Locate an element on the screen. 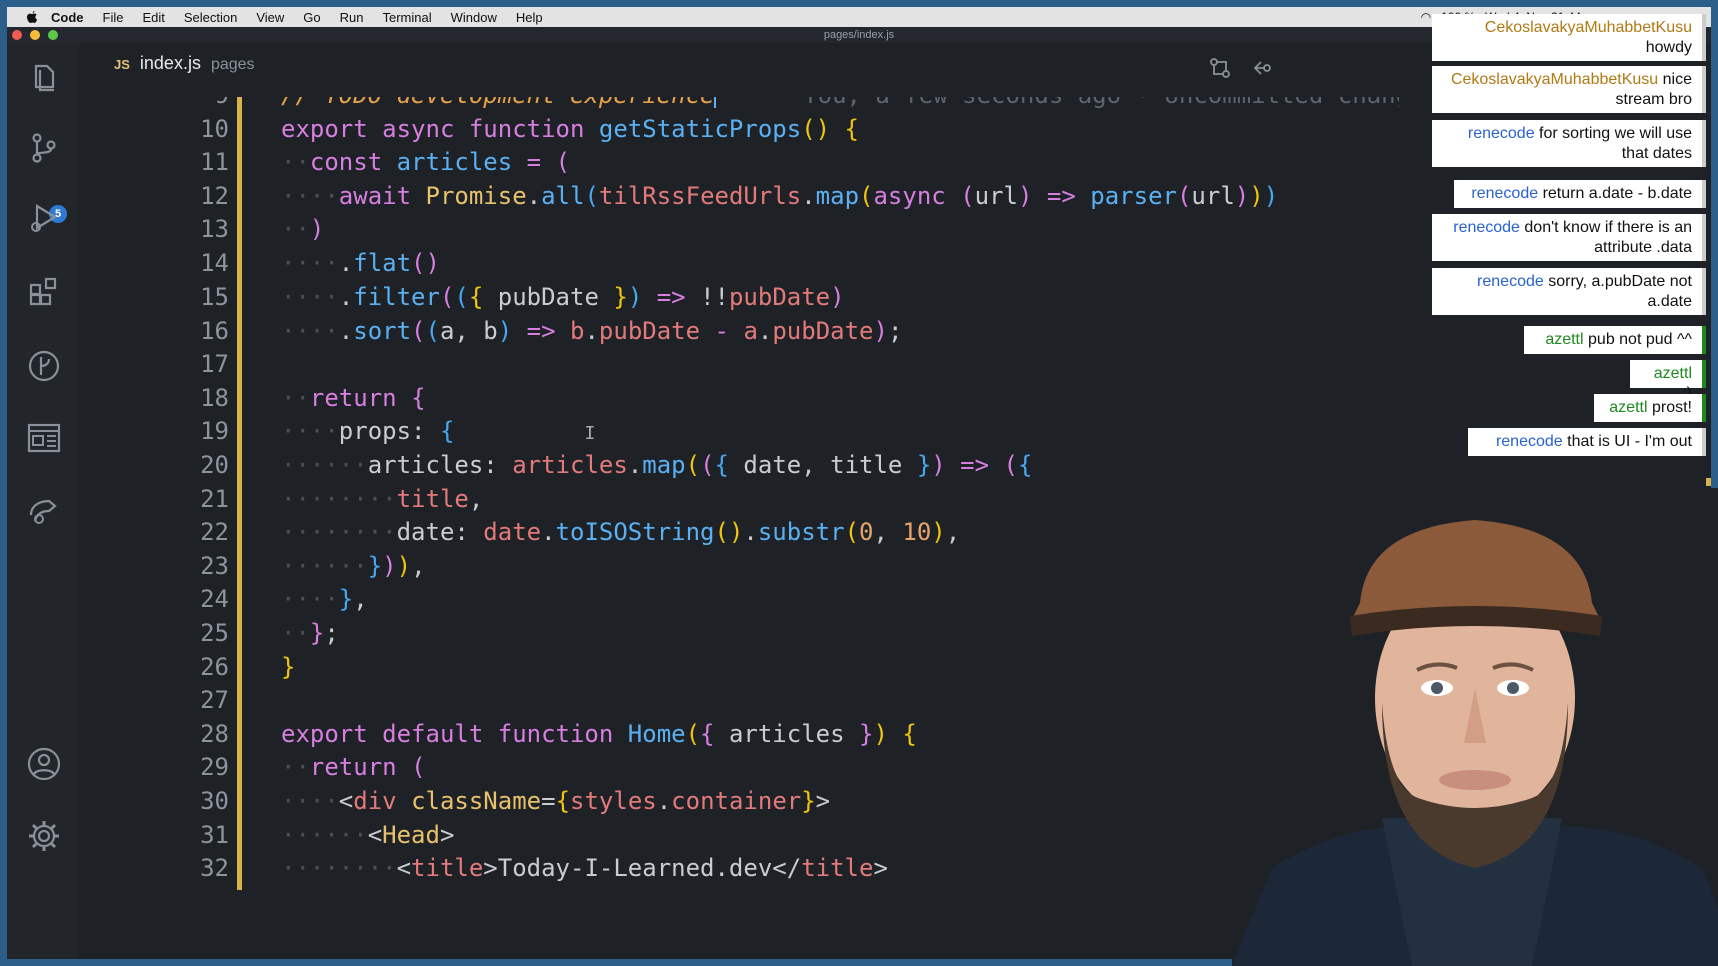 Image resolution: width=1718 pixels, height=966 pixels. explorer-icon is located at coordinates (44, 78).